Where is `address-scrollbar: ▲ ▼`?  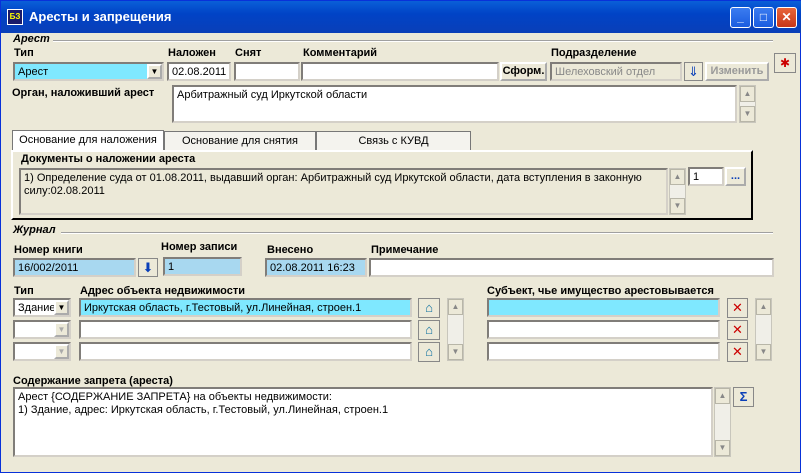 address-scrollbar: ▲ ▼ is located at coordinates (455, 329).